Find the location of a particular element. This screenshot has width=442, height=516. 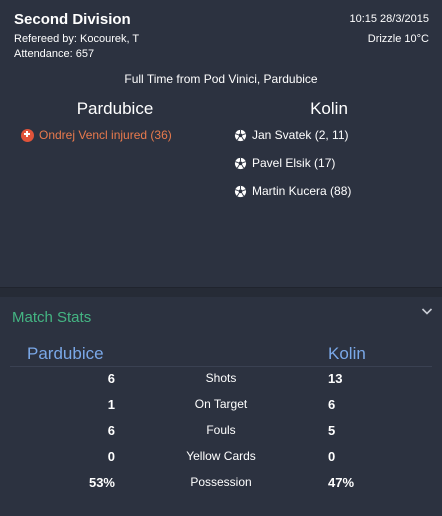

away-event-goal: Jan Svatek (2, 11) is located at coordinates (291, 135).